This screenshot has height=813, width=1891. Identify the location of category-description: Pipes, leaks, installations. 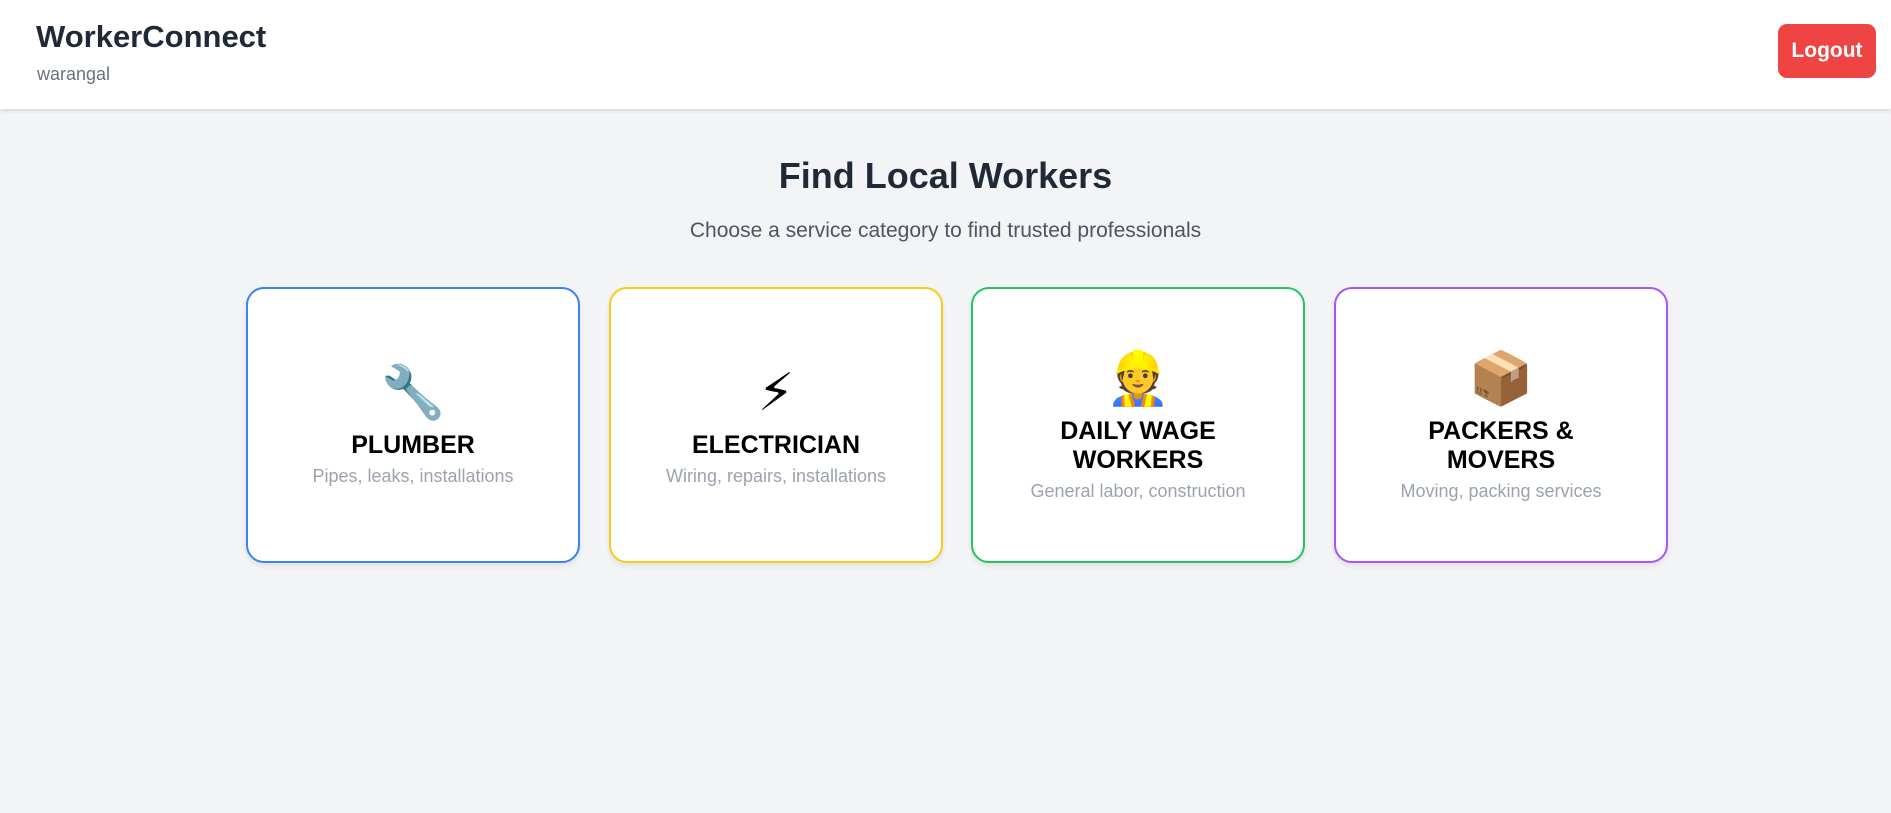
(413, 476).